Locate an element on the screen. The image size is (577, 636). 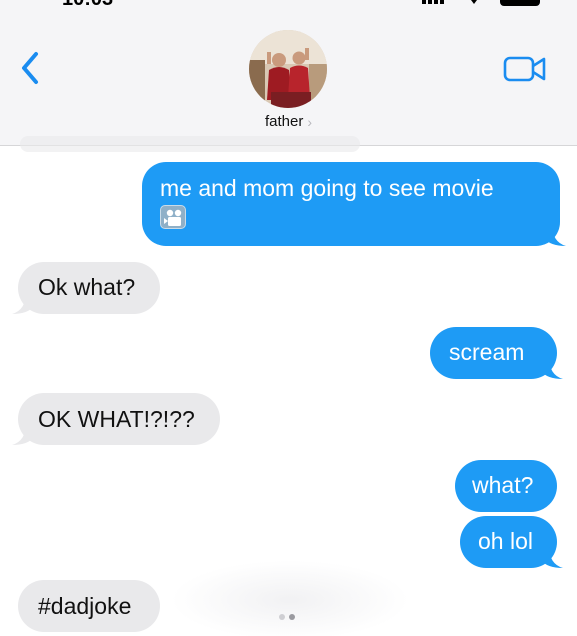
outgoing-message-bubble: oh lol is located at coordinates (511, 542).